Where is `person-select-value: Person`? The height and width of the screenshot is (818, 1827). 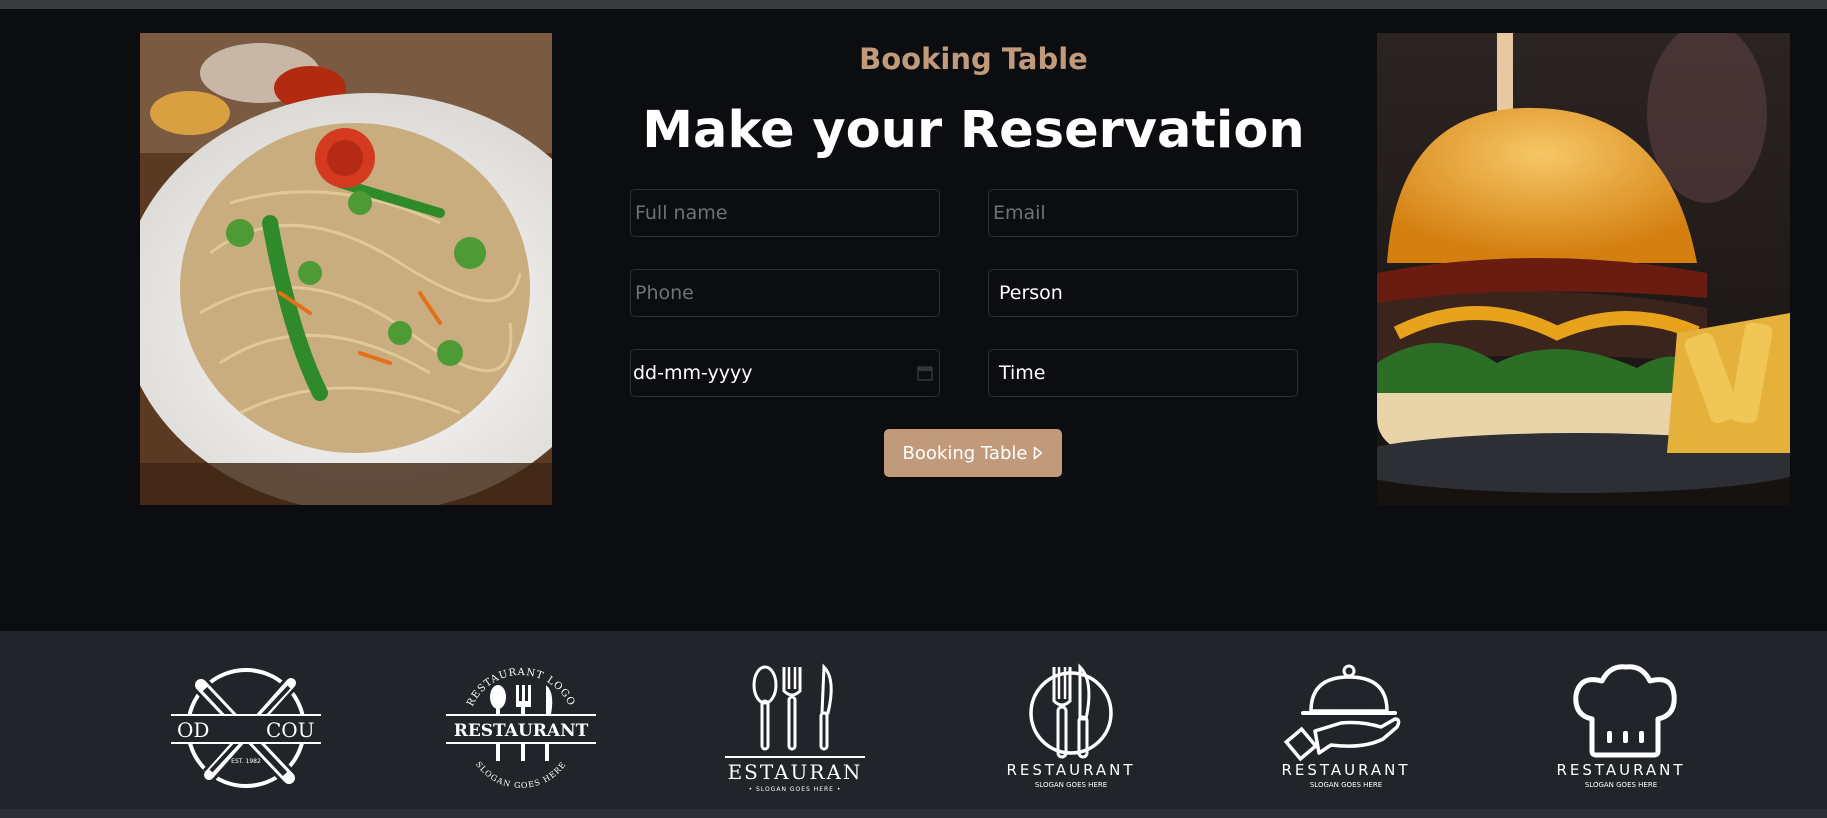 person-select-value: Person is located at coordinates (1031, 293).